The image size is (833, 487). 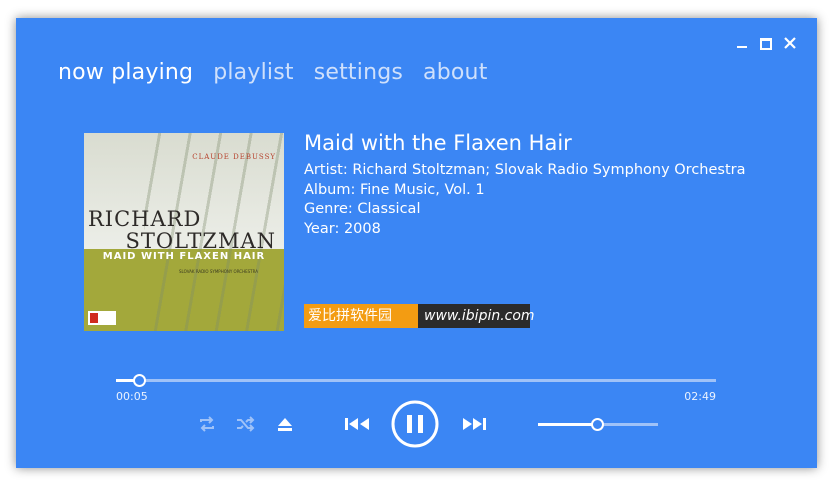 What do you see at coordinates (700, 396) in the screenshot?
I see `total-time: 02:49` at bounding box center [700, 396].